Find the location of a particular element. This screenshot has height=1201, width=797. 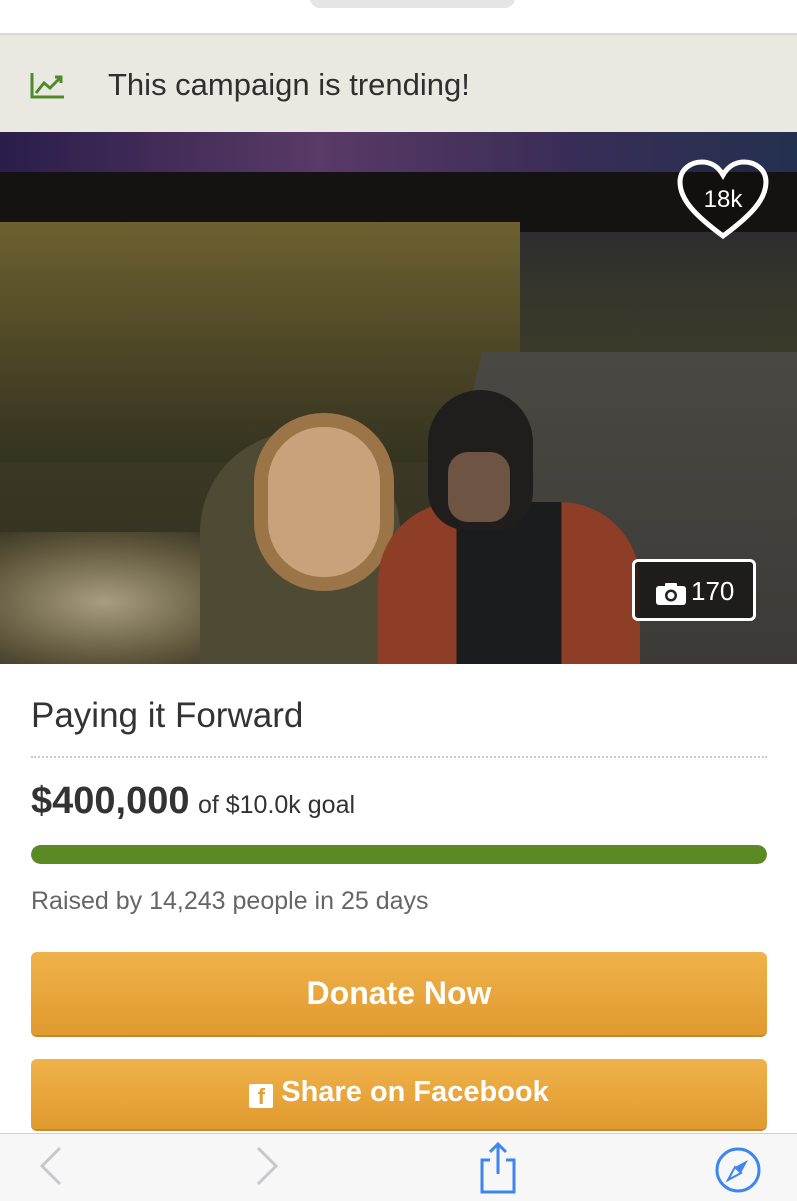

goal-text: of $10.0k goal is located at coordinates (276, 805).